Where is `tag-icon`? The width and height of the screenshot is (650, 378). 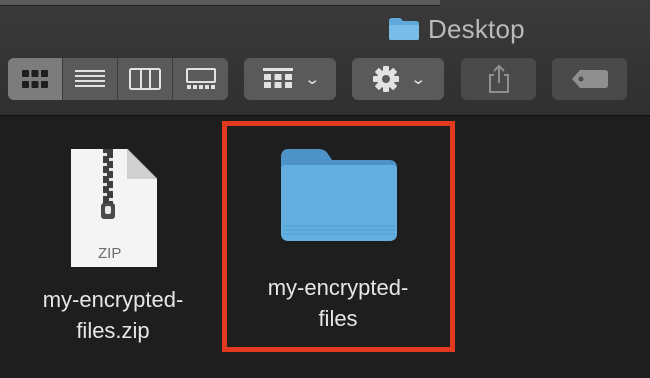 tag-icon is located at coordinates (589, 79).